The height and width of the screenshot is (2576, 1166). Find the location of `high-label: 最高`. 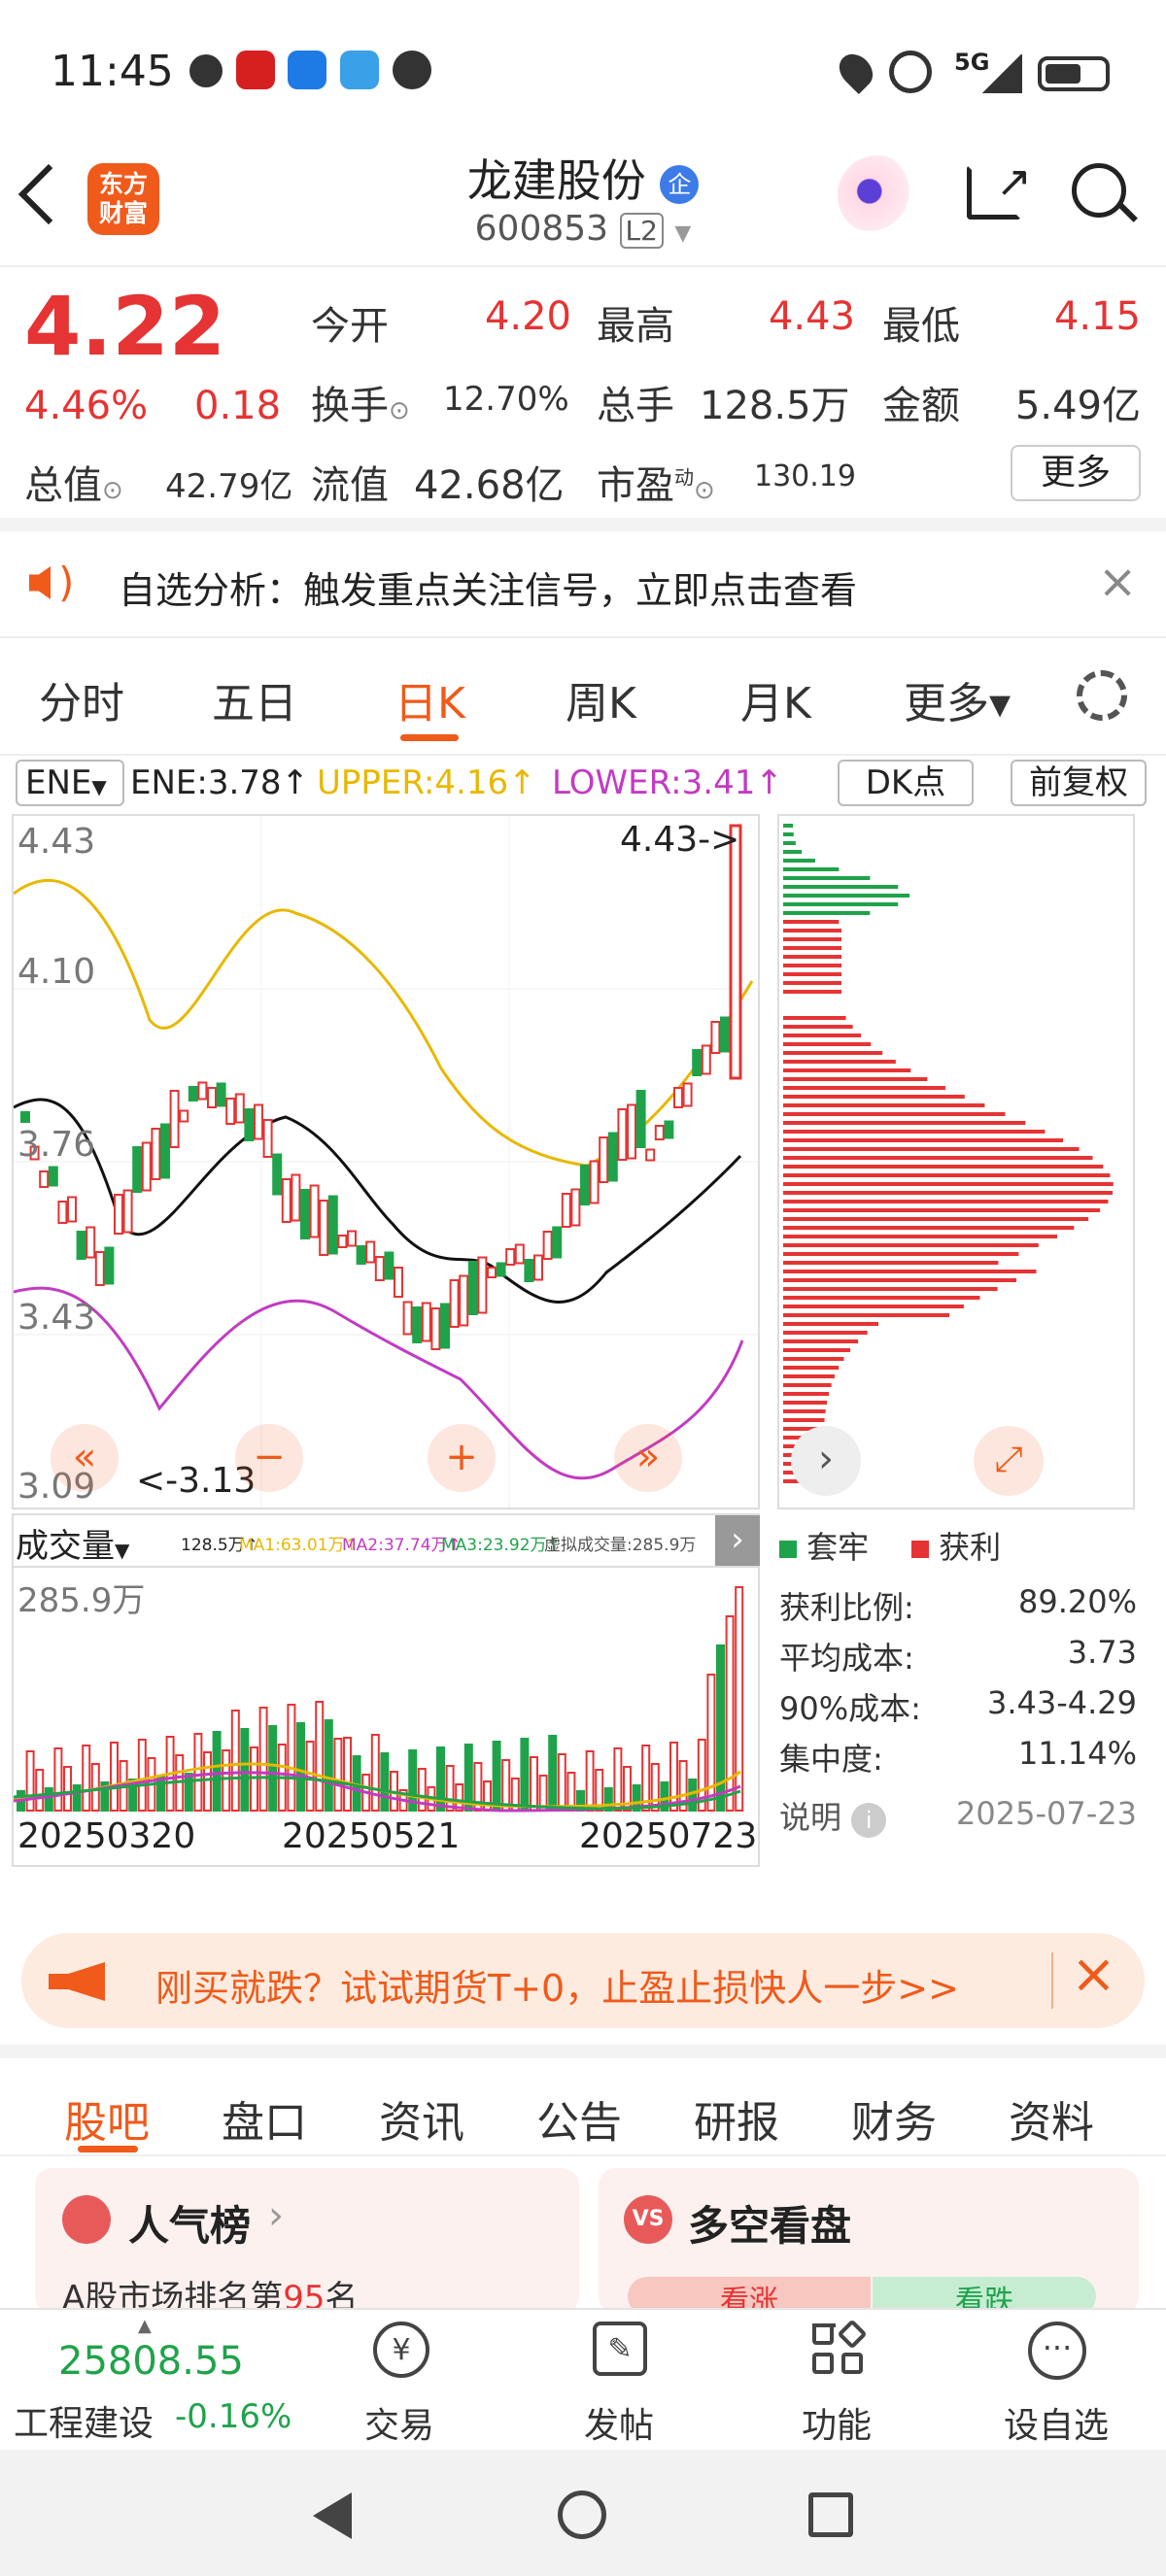

high-label: 最高 is located at coordinates (635, 326).